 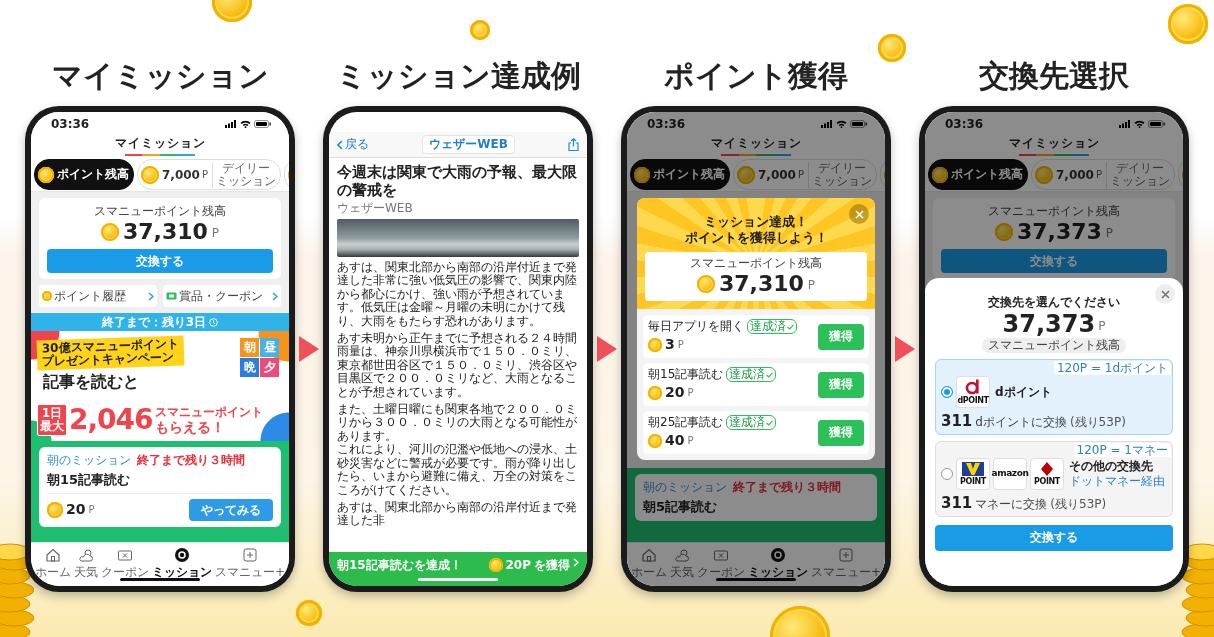 I want to click on weather-icon, so click(x=682, y=555).